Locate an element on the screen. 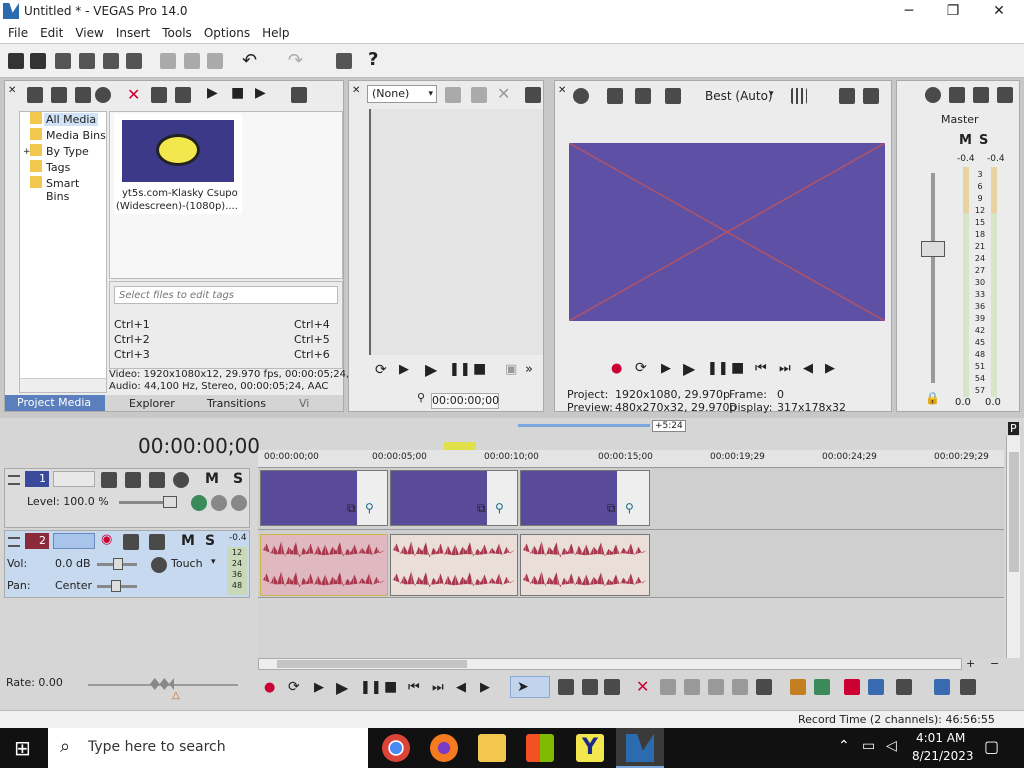 The image size is (1024, 768). go-to-start-icon: ⏮ is located at coordinates (761, 368).